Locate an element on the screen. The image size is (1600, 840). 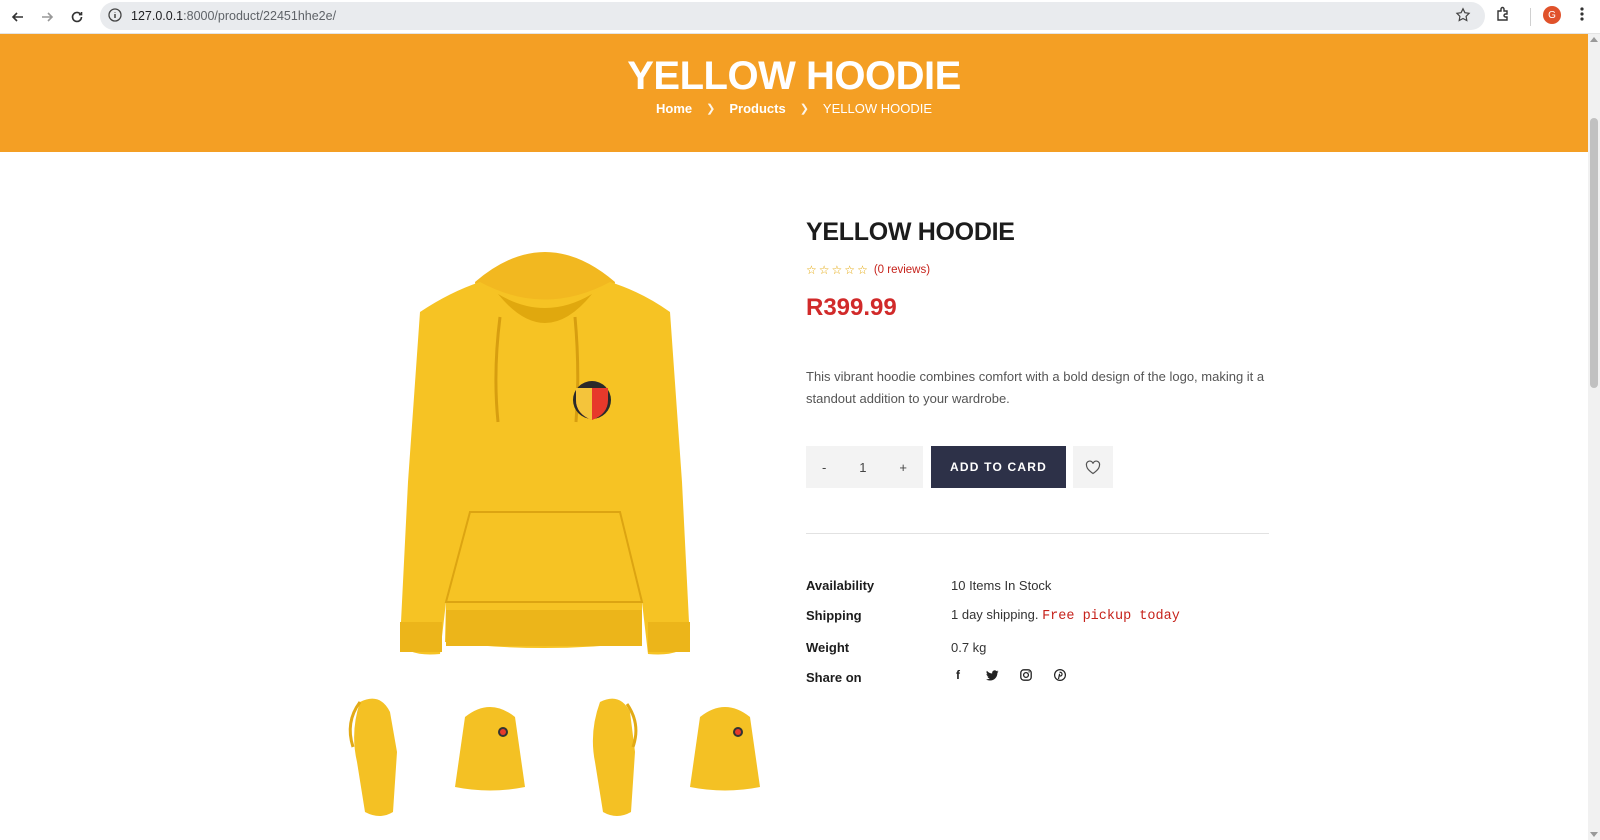
thumbnail-side-left is located at coordinates (380, 759).